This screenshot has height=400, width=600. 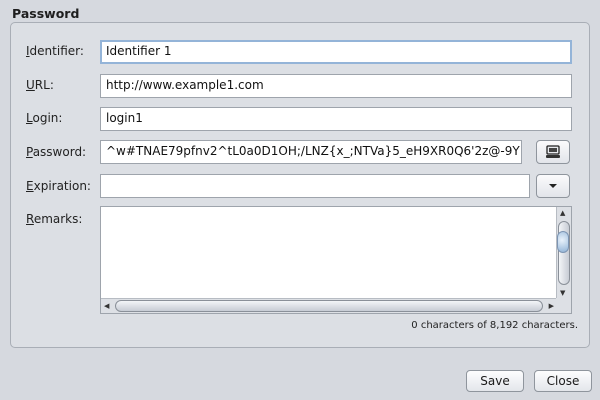 What do you see at coordinates (562, 213) in the screenshot?
I see `scroll-up-icon: ▲` at bounding box center [562, 213].